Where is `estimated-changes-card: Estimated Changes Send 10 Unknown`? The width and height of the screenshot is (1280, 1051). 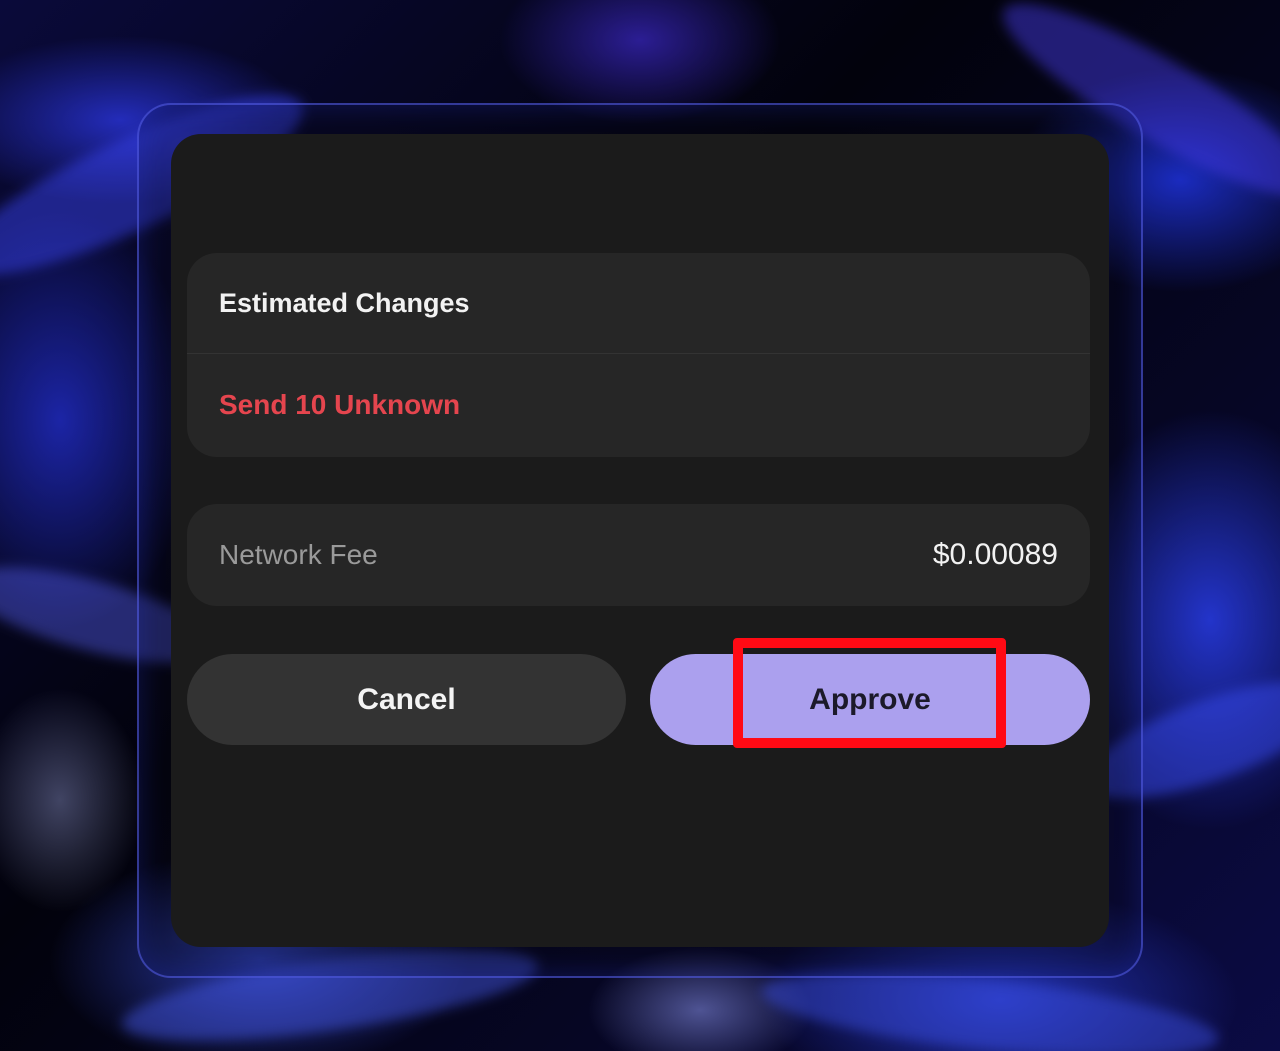 estimated-changes-card: Estimated Changes Send 10 Unknown is located at coordinates (638, 355).